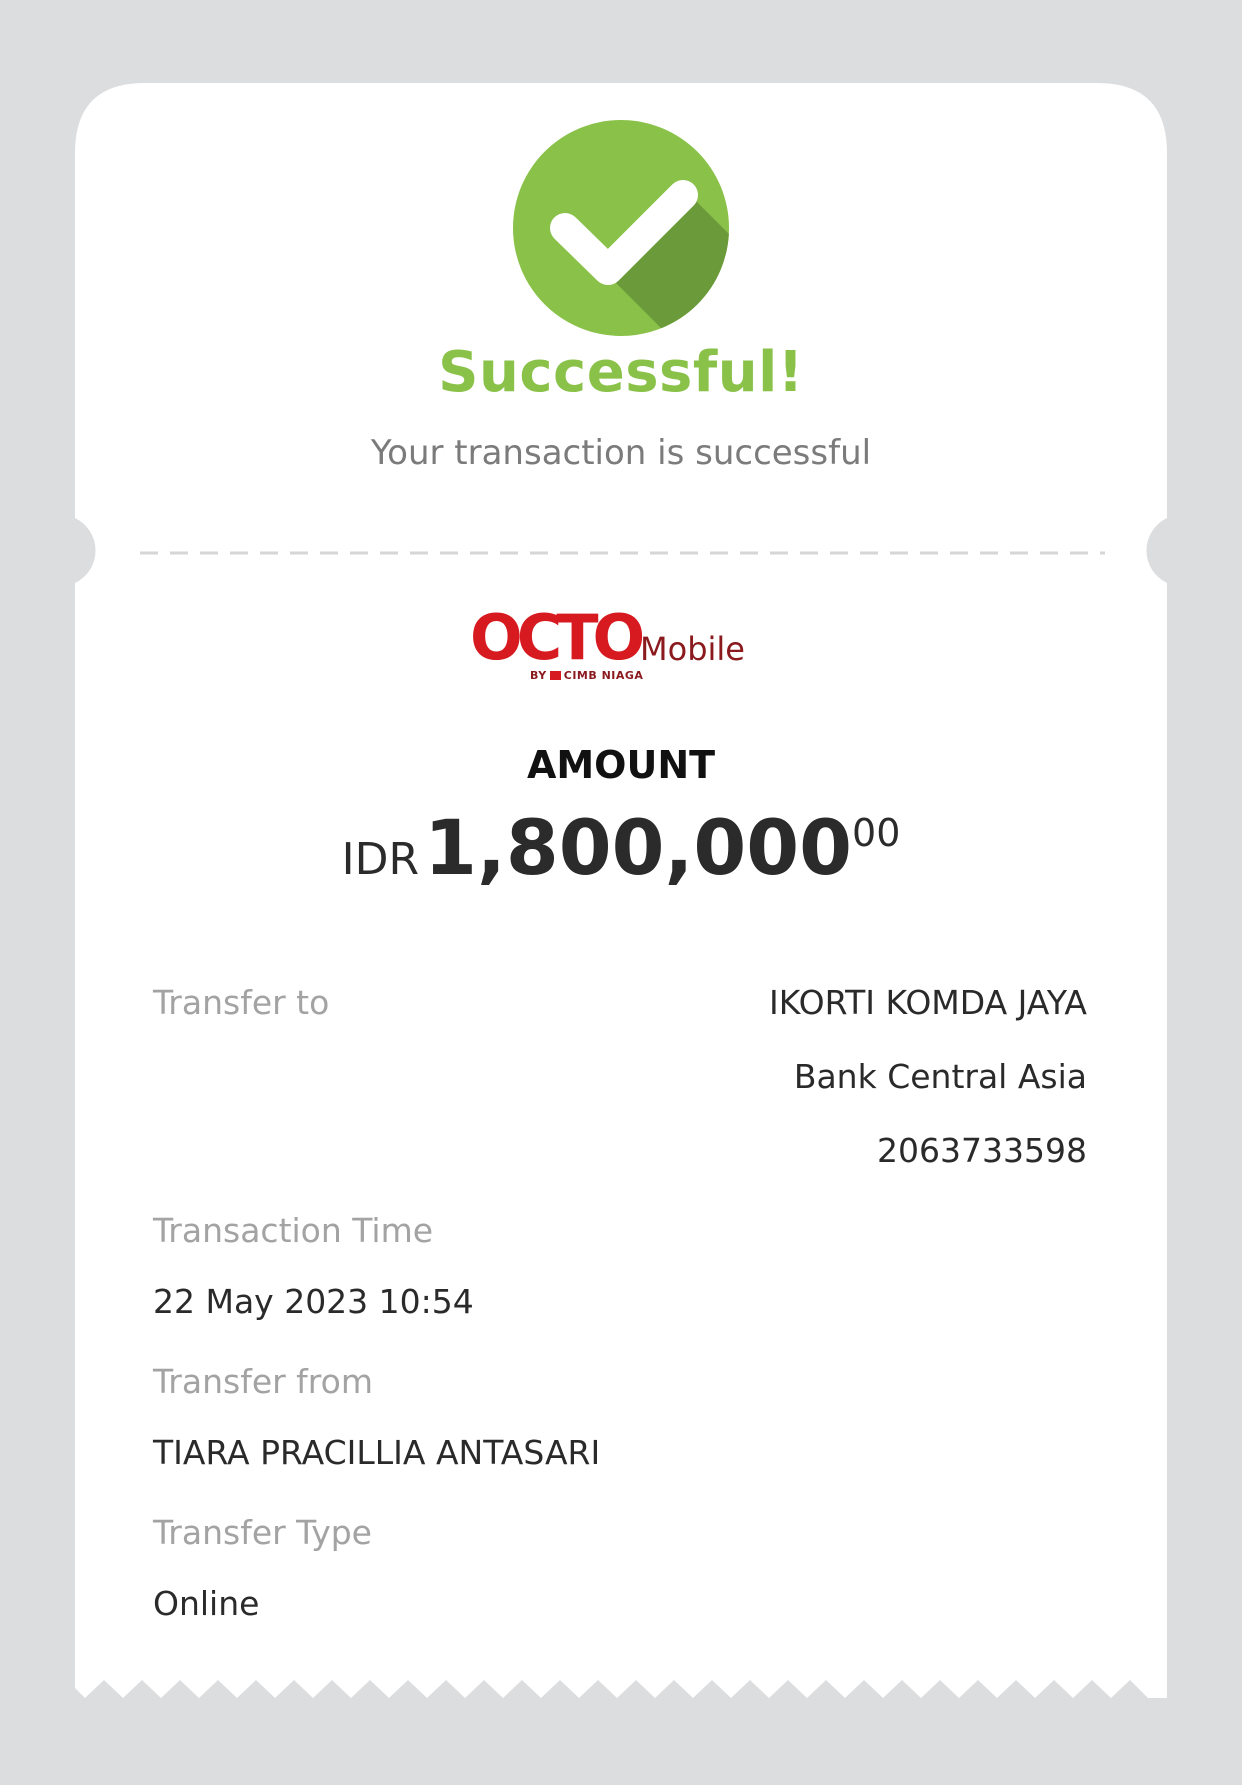 Image resolution: width=1242 pixels, height=1785 pixels. I want to click on transfer-from-value: TIARA PRACILLIA ANTASARI, so click(377, 1452).